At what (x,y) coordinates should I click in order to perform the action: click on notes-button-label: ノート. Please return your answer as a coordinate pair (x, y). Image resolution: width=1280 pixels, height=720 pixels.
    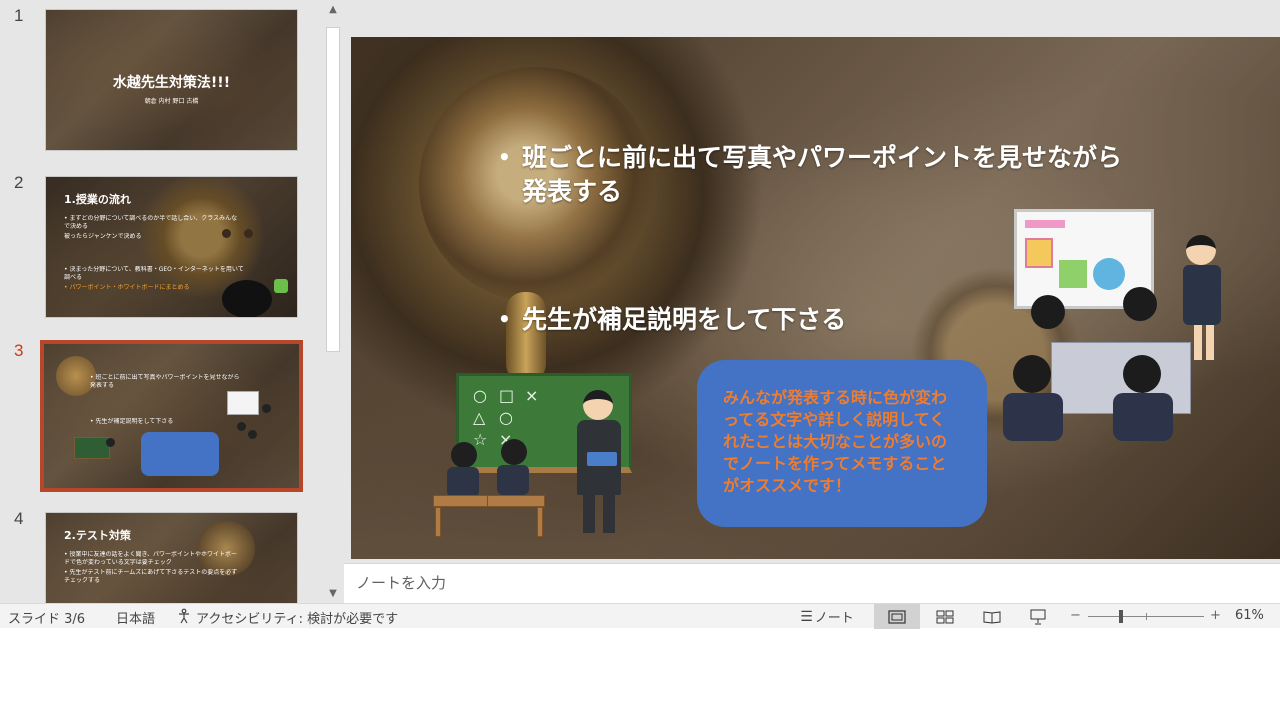
    Looking at the image, I should click on (834, 618).